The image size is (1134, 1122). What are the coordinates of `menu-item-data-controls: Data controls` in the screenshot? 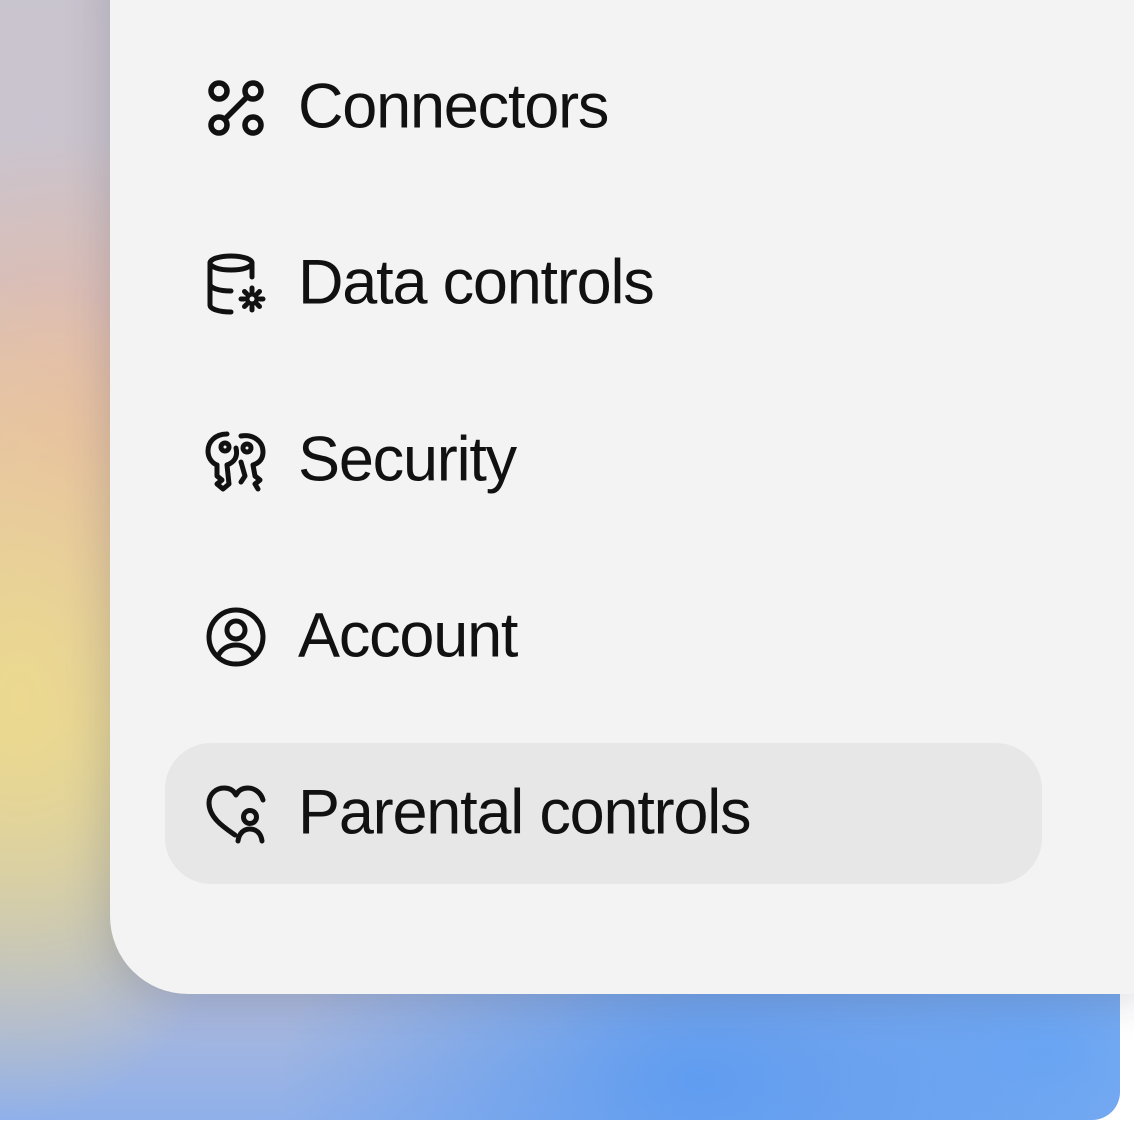 It's located at (603, 284).